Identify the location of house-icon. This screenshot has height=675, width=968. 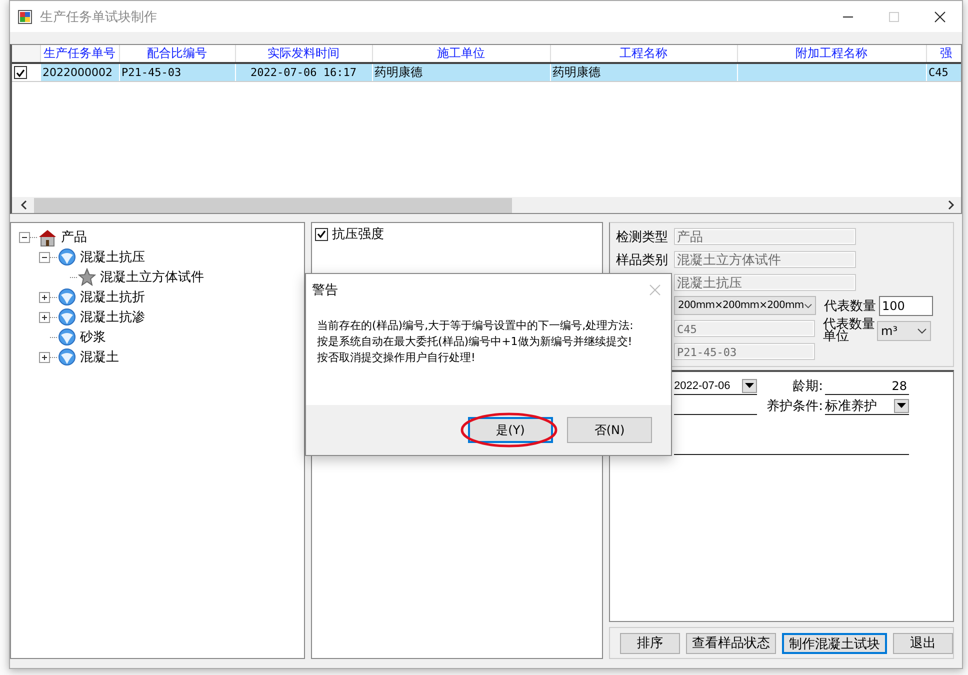
(47, 237).